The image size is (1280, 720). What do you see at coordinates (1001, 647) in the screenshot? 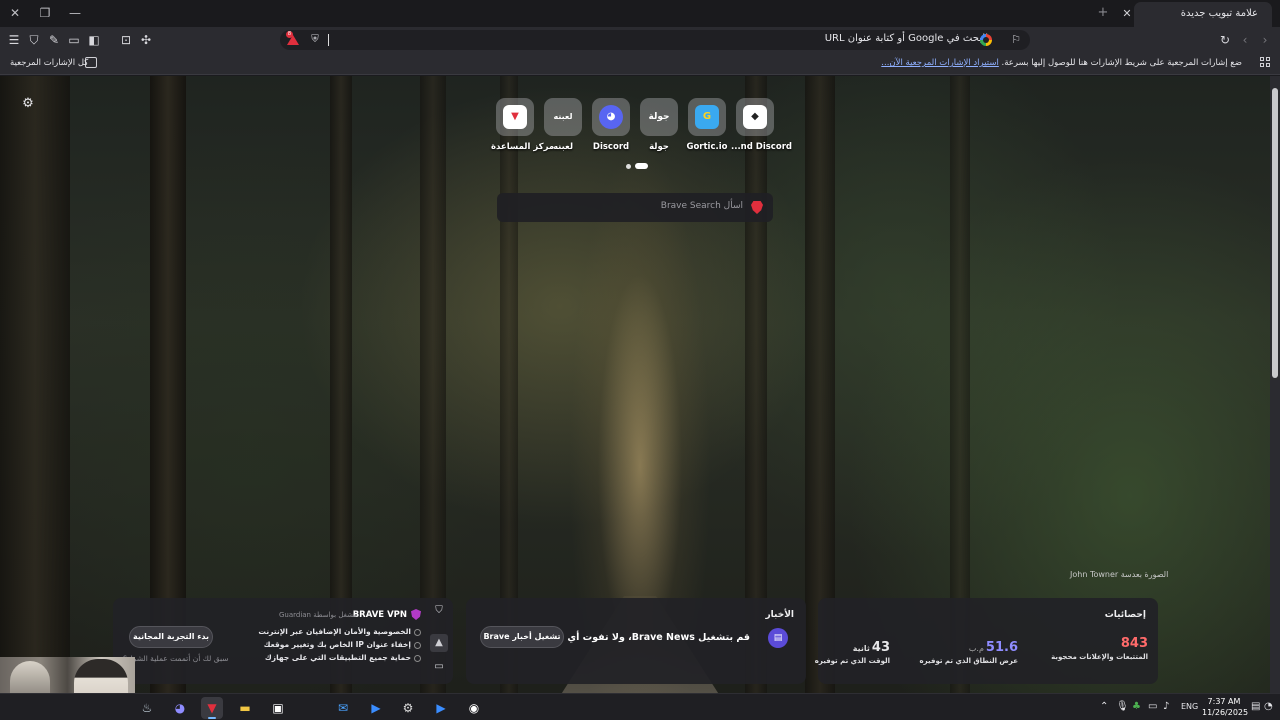
I see `bandwidth-value: 51.6` at bounding box center [1001, 647].